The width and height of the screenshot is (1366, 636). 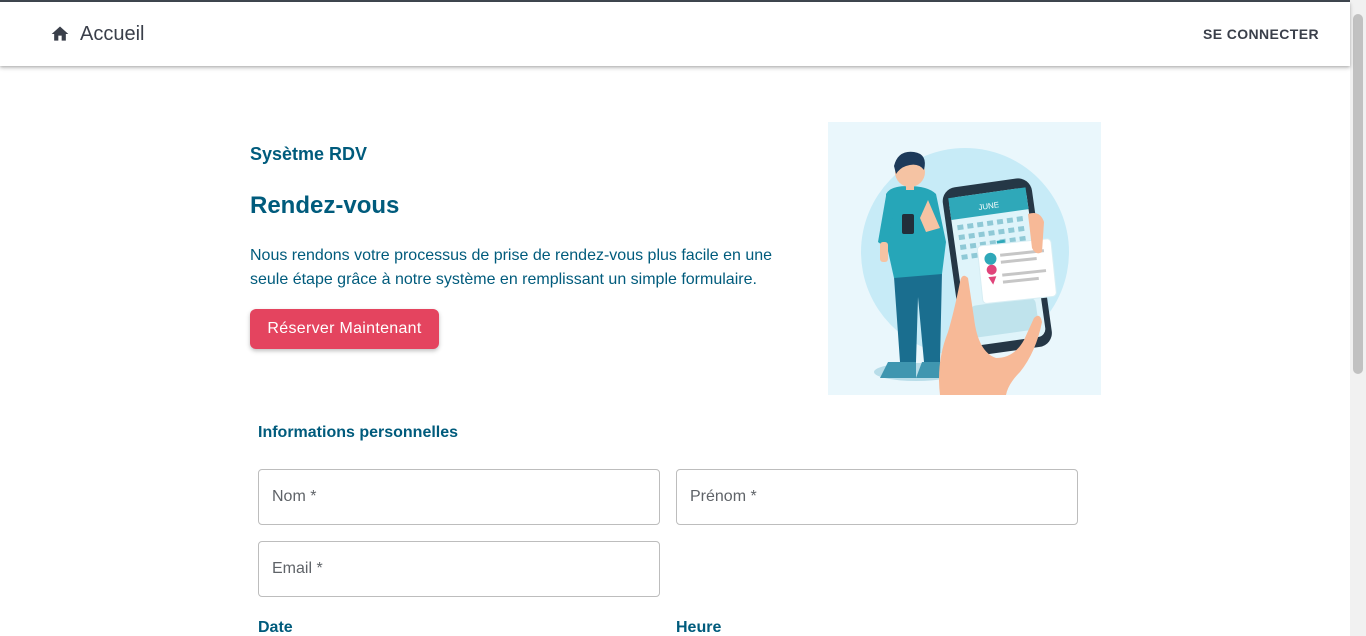 What do you see at coordinates (112, 33) in the screenshot?
I see `home-label: Accueil` at bounding box center [112, 33].